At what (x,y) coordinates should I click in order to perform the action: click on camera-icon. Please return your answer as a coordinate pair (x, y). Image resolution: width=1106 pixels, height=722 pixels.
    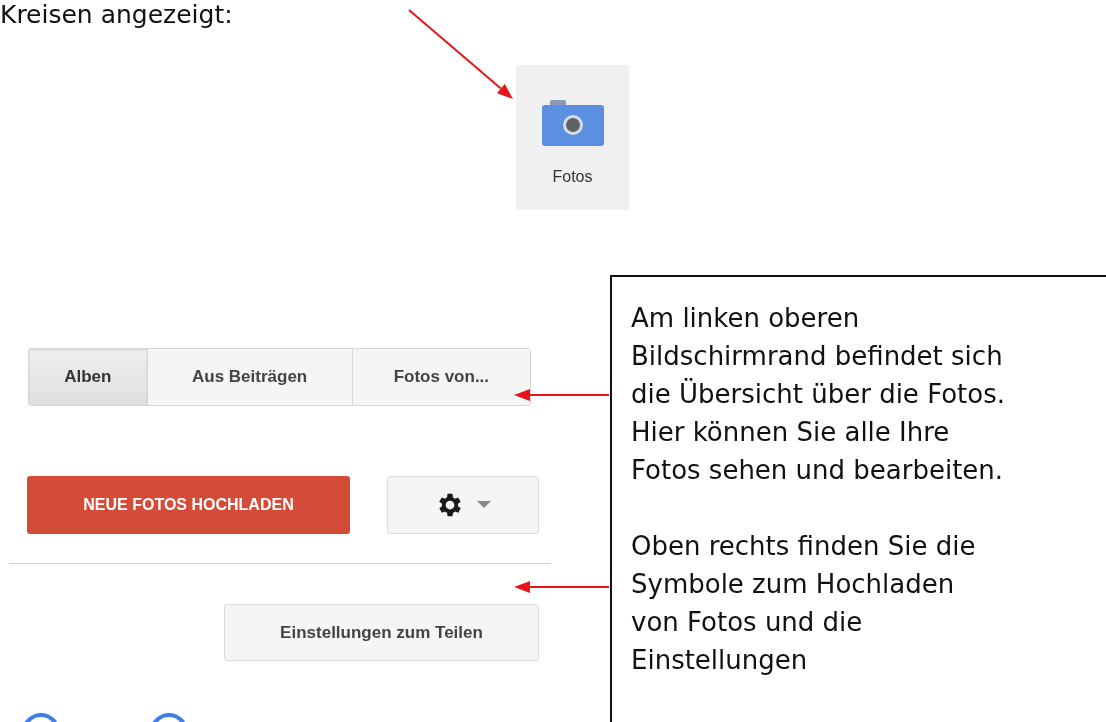
    Looking at the image, I should click on (572, 123).